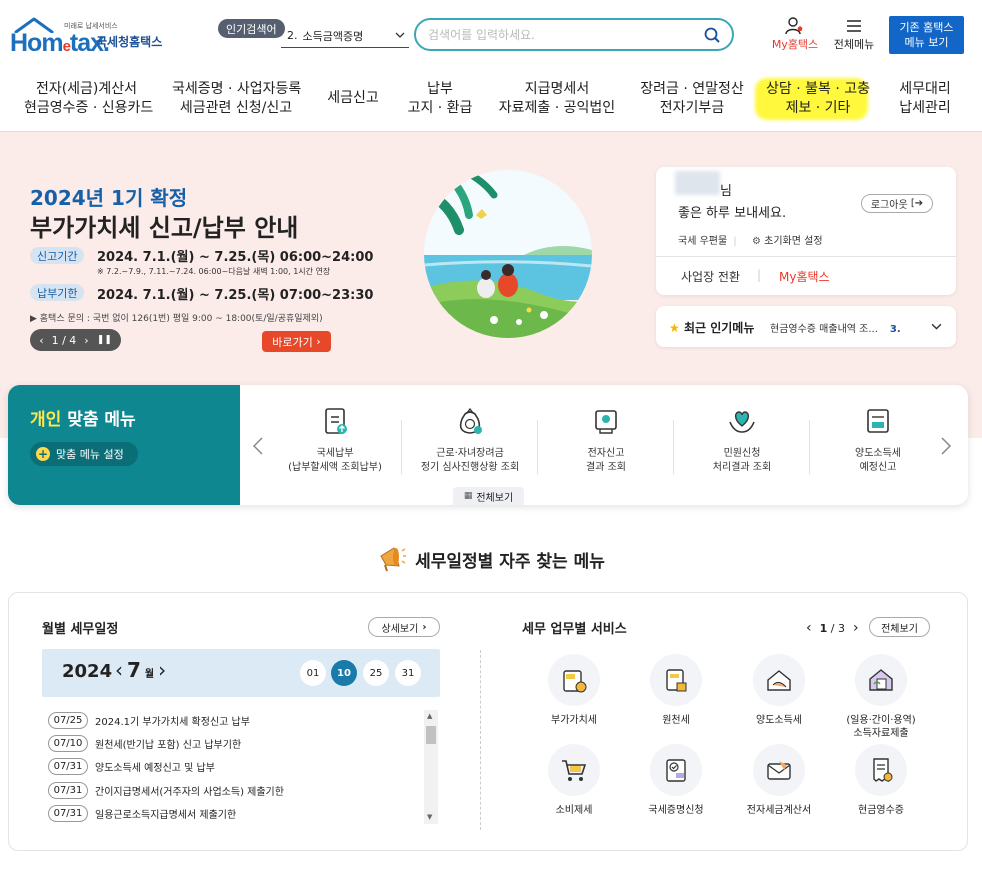 The width and height of the screenshot is (982, 869). What do you see at coordinates (236, 108) in the screenshot?
I see `gnb-label-2: 세금관련 신청/신고` at bounding box center [236, 108].